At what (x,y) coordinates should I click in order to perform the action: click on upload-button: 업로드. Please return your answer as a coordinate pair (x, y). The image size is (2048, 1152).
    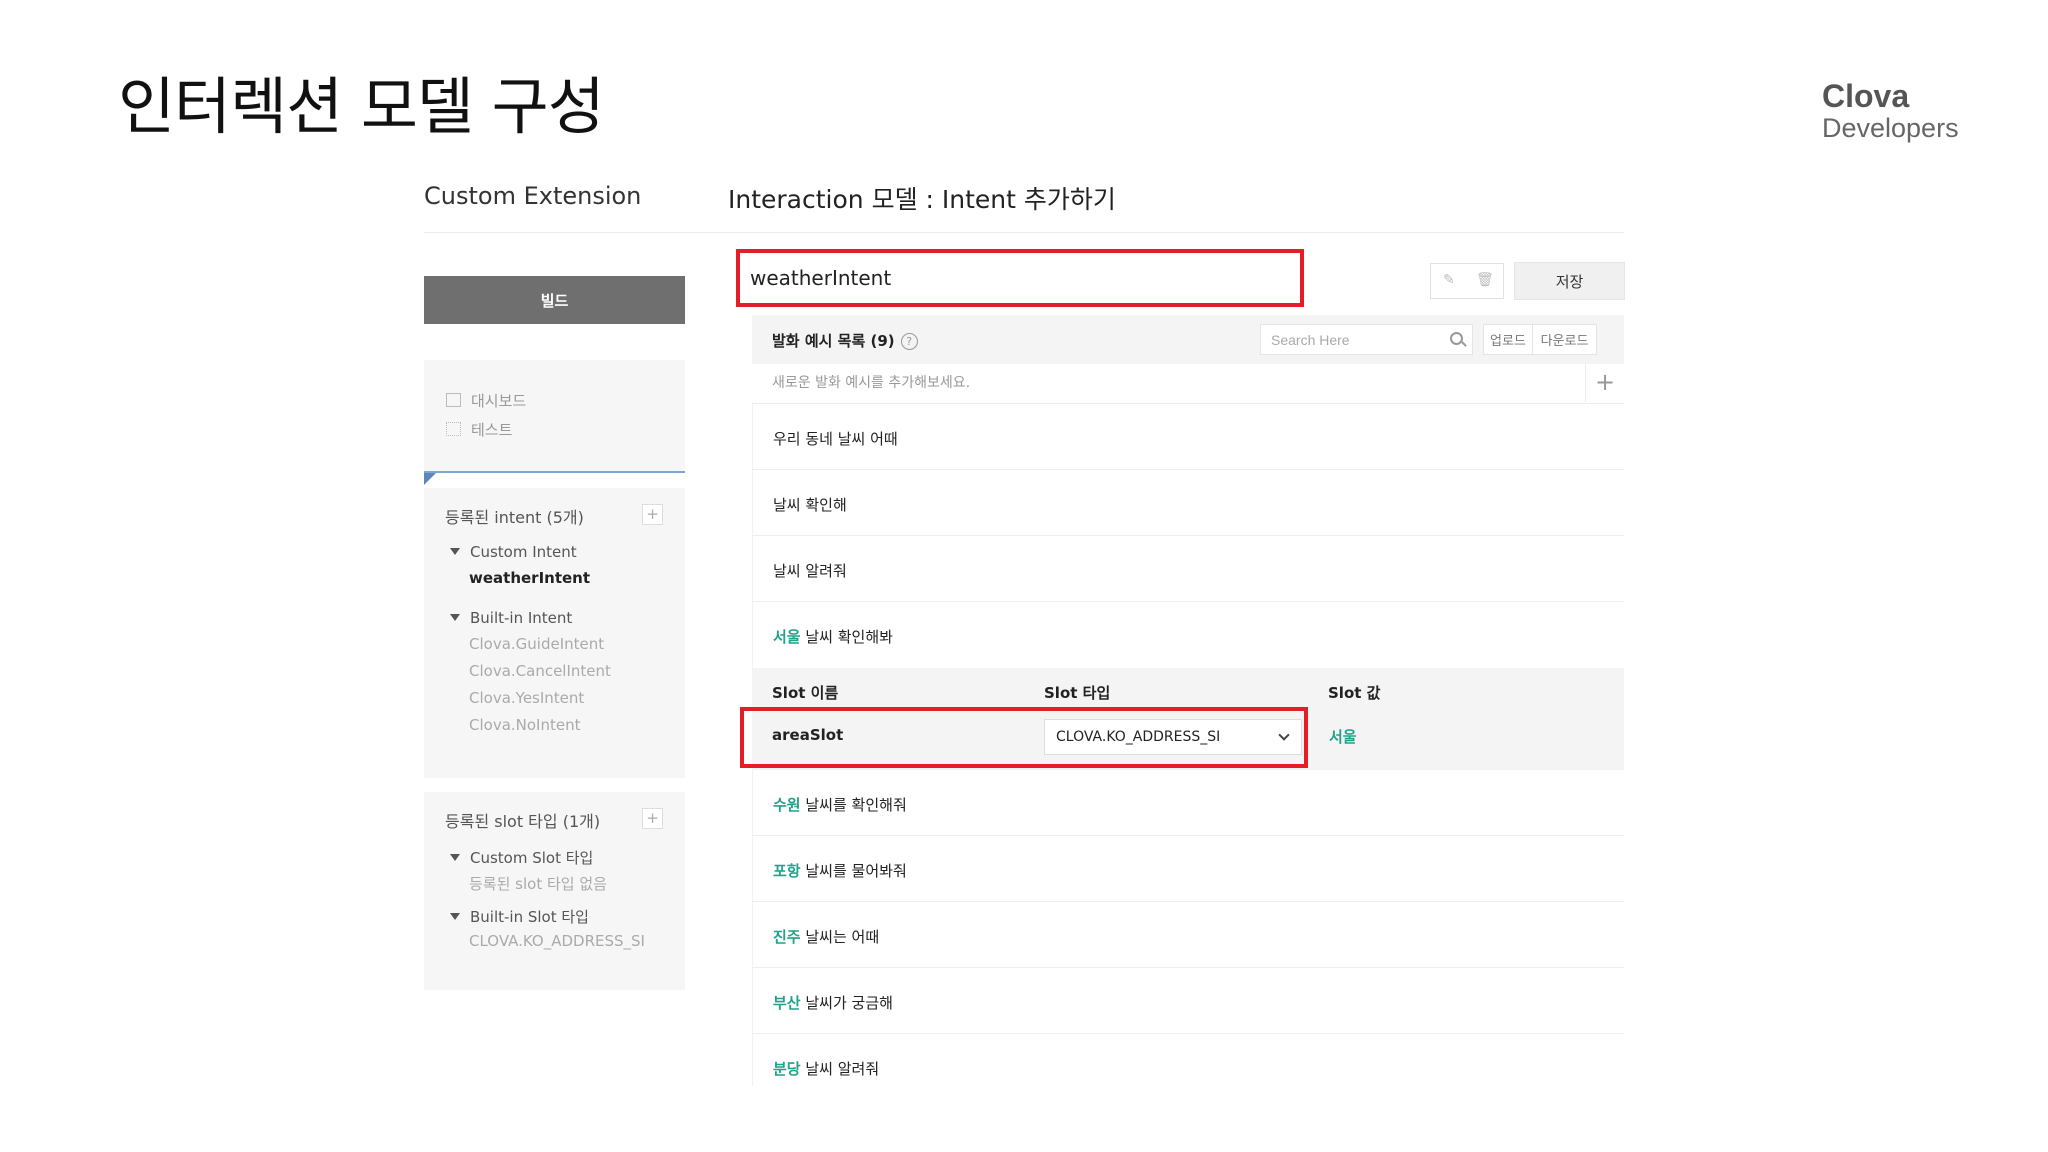
    Looking at the image, I should click on (1508, 339).